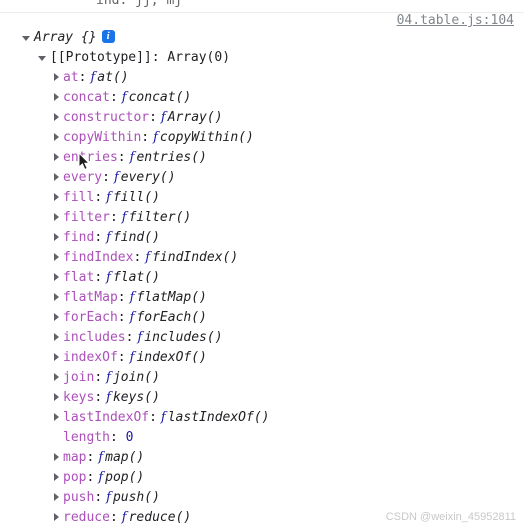 The height and width of the screenshot is (528, 524). What do you see at coordinates (262, 358) in the screenshot?
I see `property-row: indexOf: f indexOf()` at bounding box center [262, 358].